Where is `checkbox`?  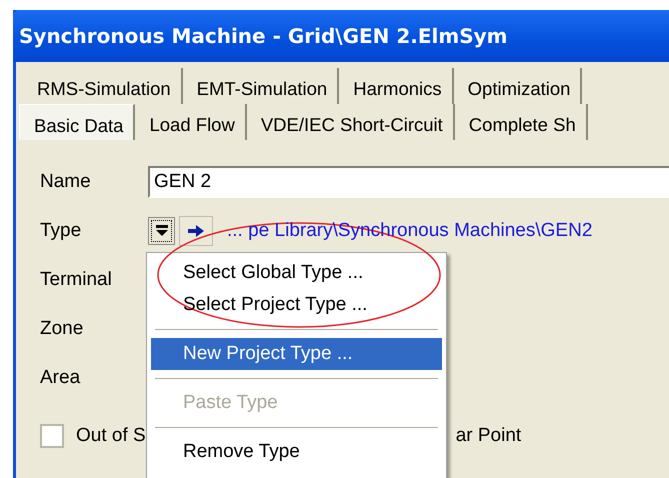
checkbox is located at coordinates (52, 436).